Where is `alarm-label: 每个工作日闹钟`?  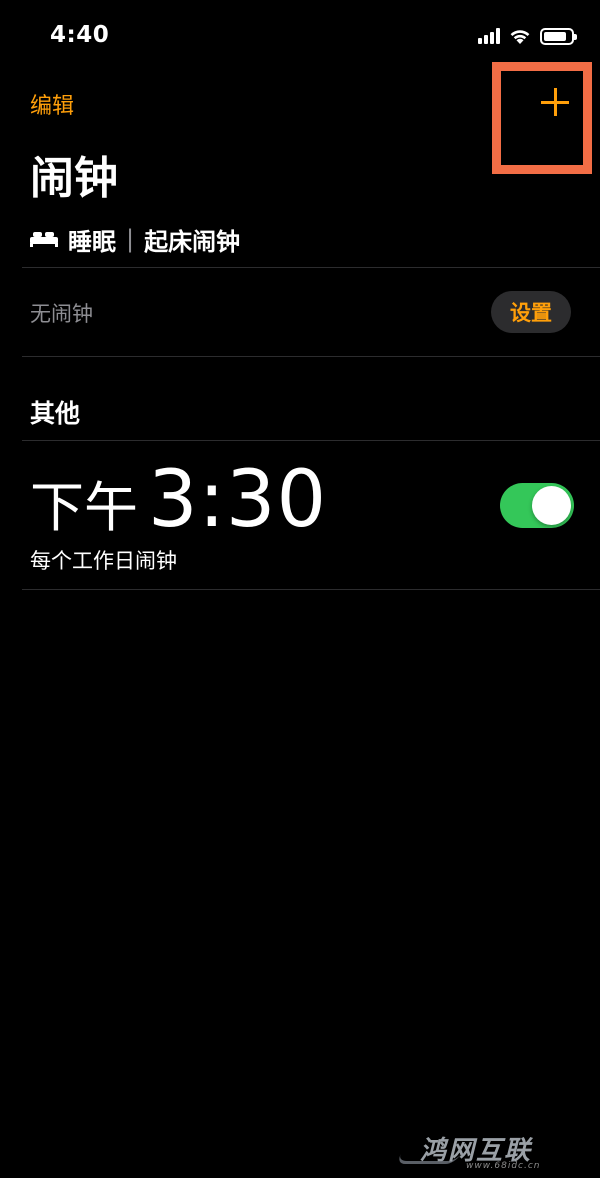
alarm-label: 每个工作日闹钟 is located at coordinates (103, 561).